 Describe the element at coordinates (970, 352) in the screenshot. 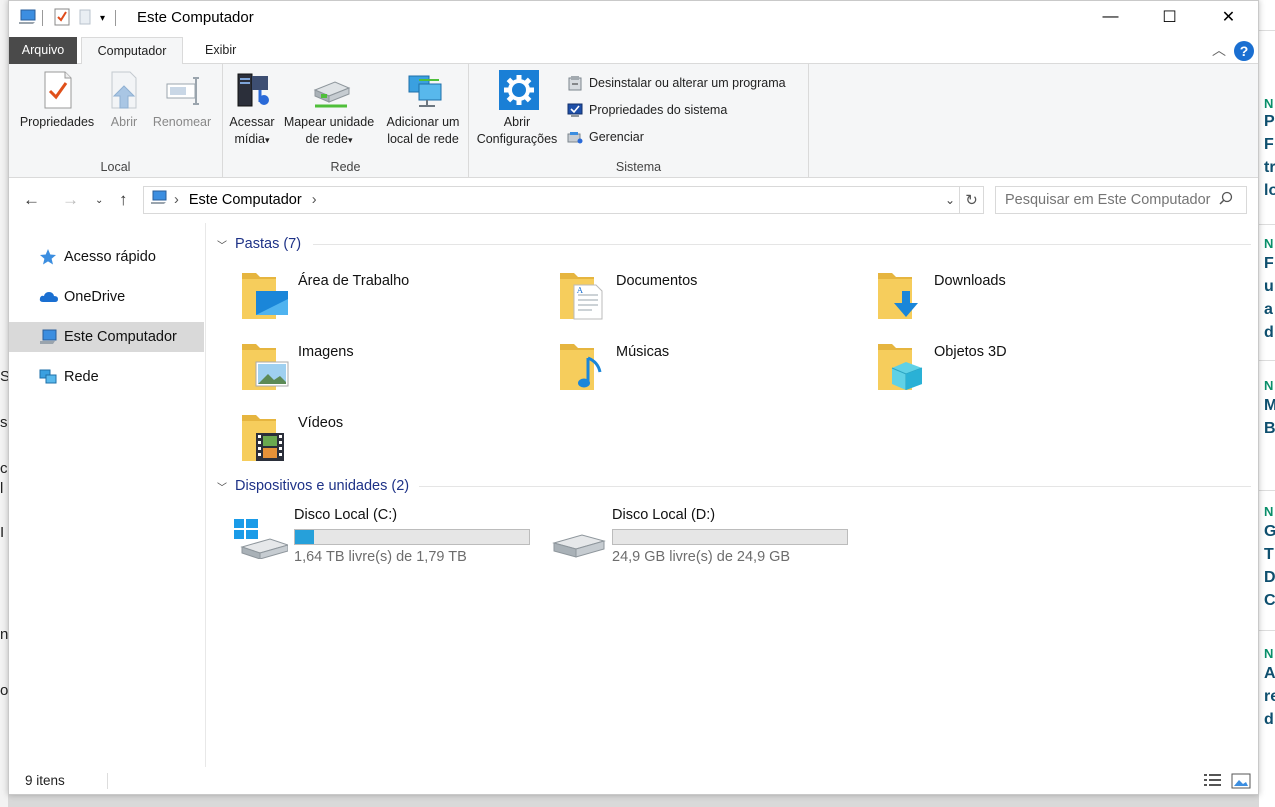

I see `folder-name: Objetos 3D` at that location.